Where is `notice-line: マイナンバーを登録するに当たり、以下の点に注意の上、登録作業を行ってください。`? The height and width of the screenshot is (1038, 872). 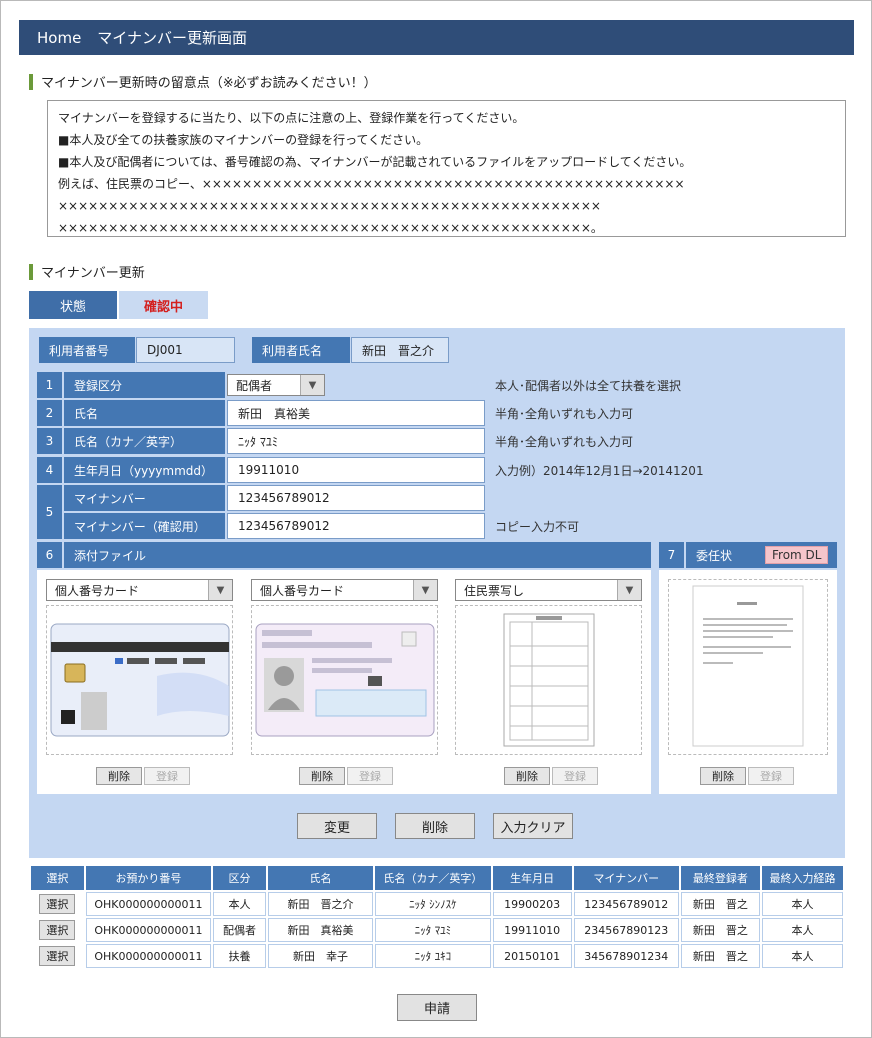 notice-line: マイナンバーを登録するに当たり、以下の点に注意の上、登録作業を行ってください。 is located at coordinates (291, 118).